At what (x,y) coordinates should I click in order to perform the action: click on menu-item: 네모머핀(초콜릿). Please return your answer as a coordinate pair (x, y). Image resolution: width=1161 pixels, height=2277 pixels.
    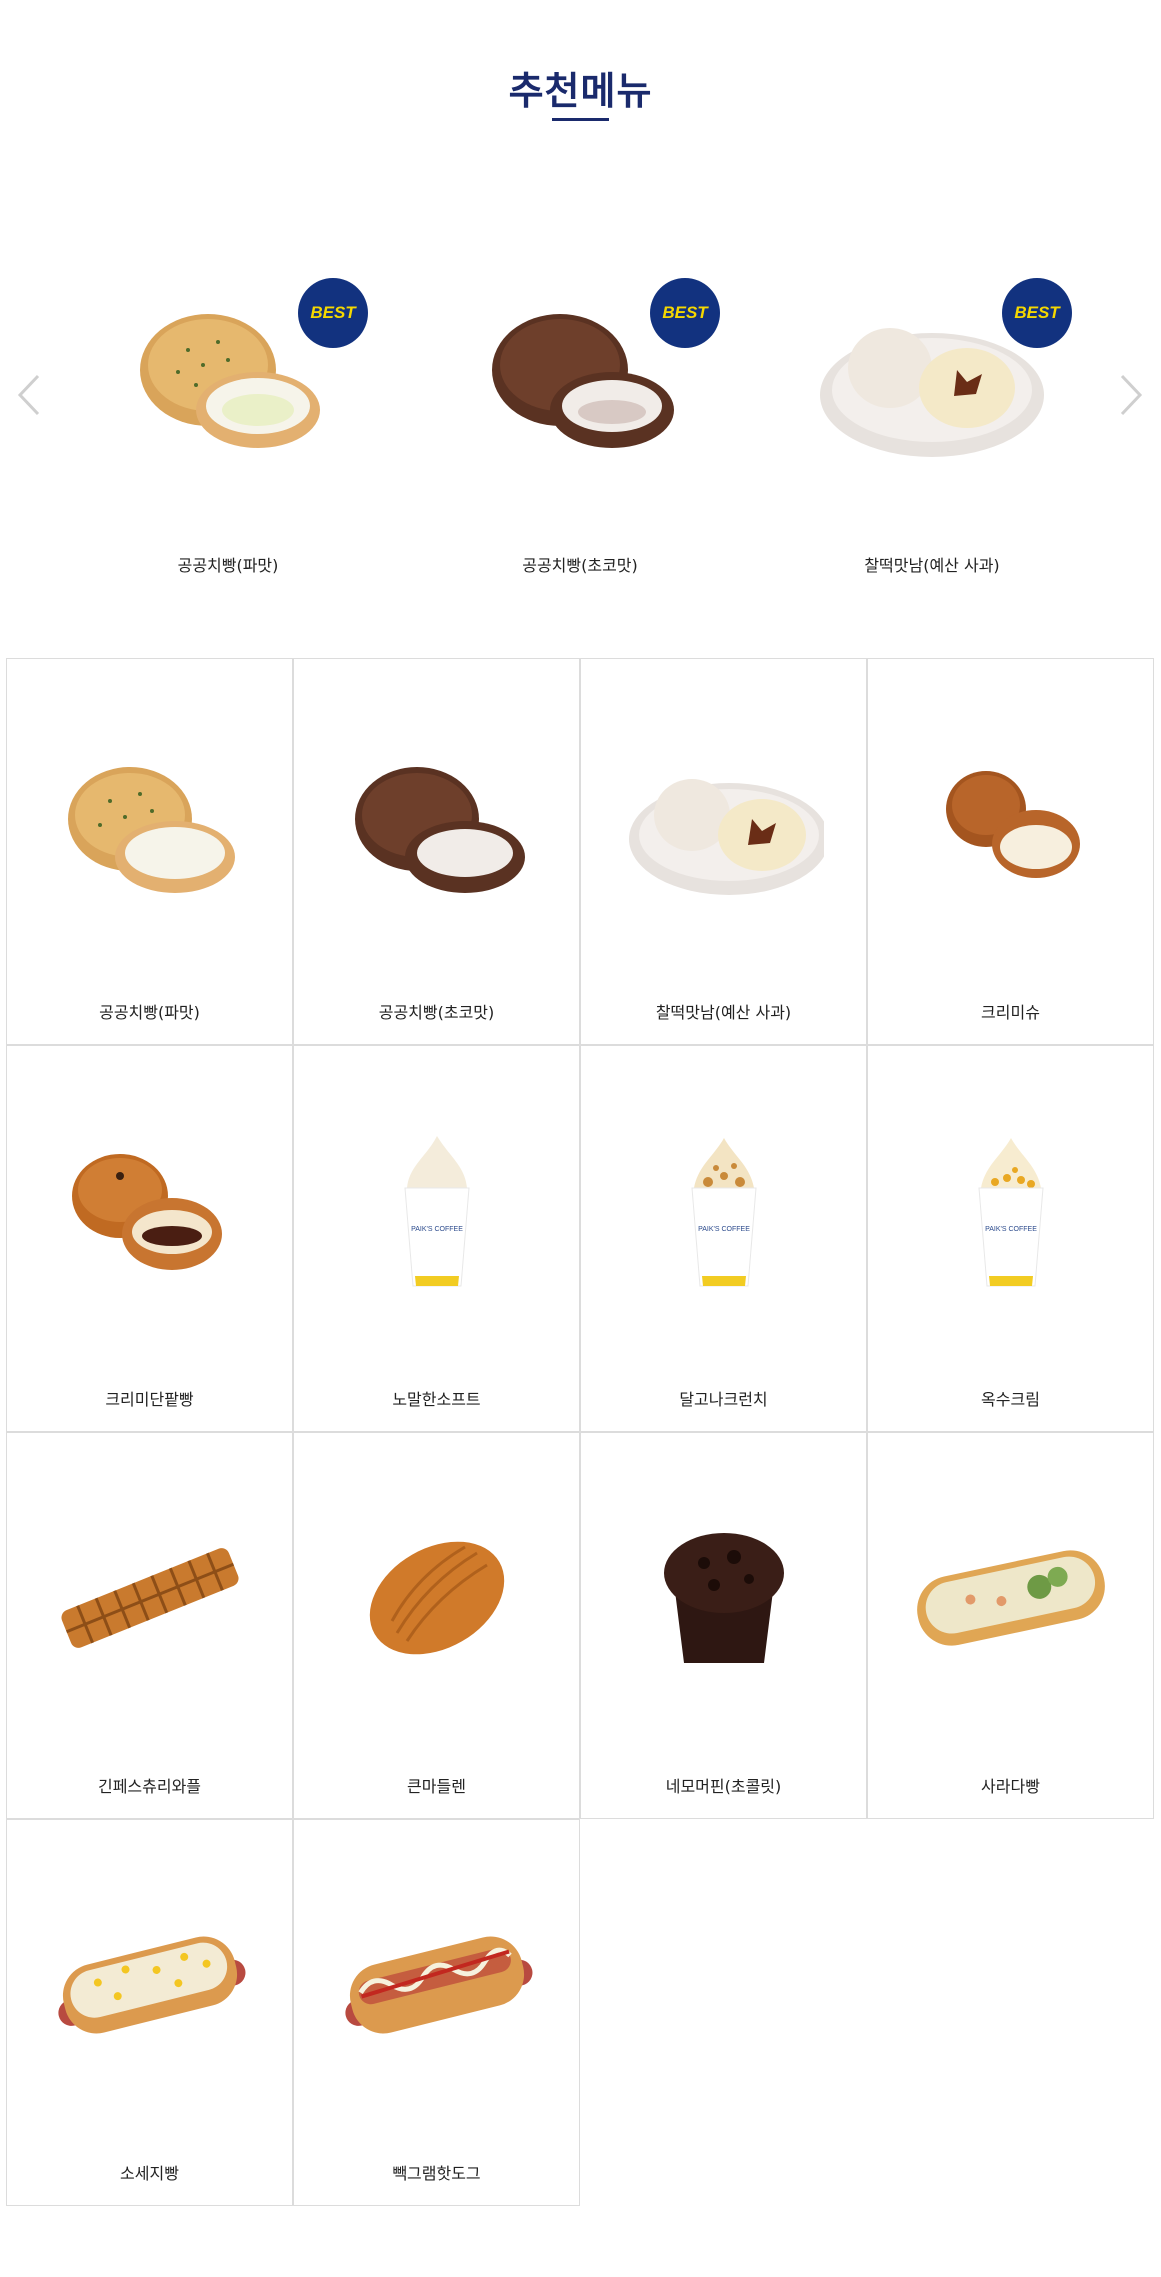
    Looking at the image, I should click on (723, 1625).